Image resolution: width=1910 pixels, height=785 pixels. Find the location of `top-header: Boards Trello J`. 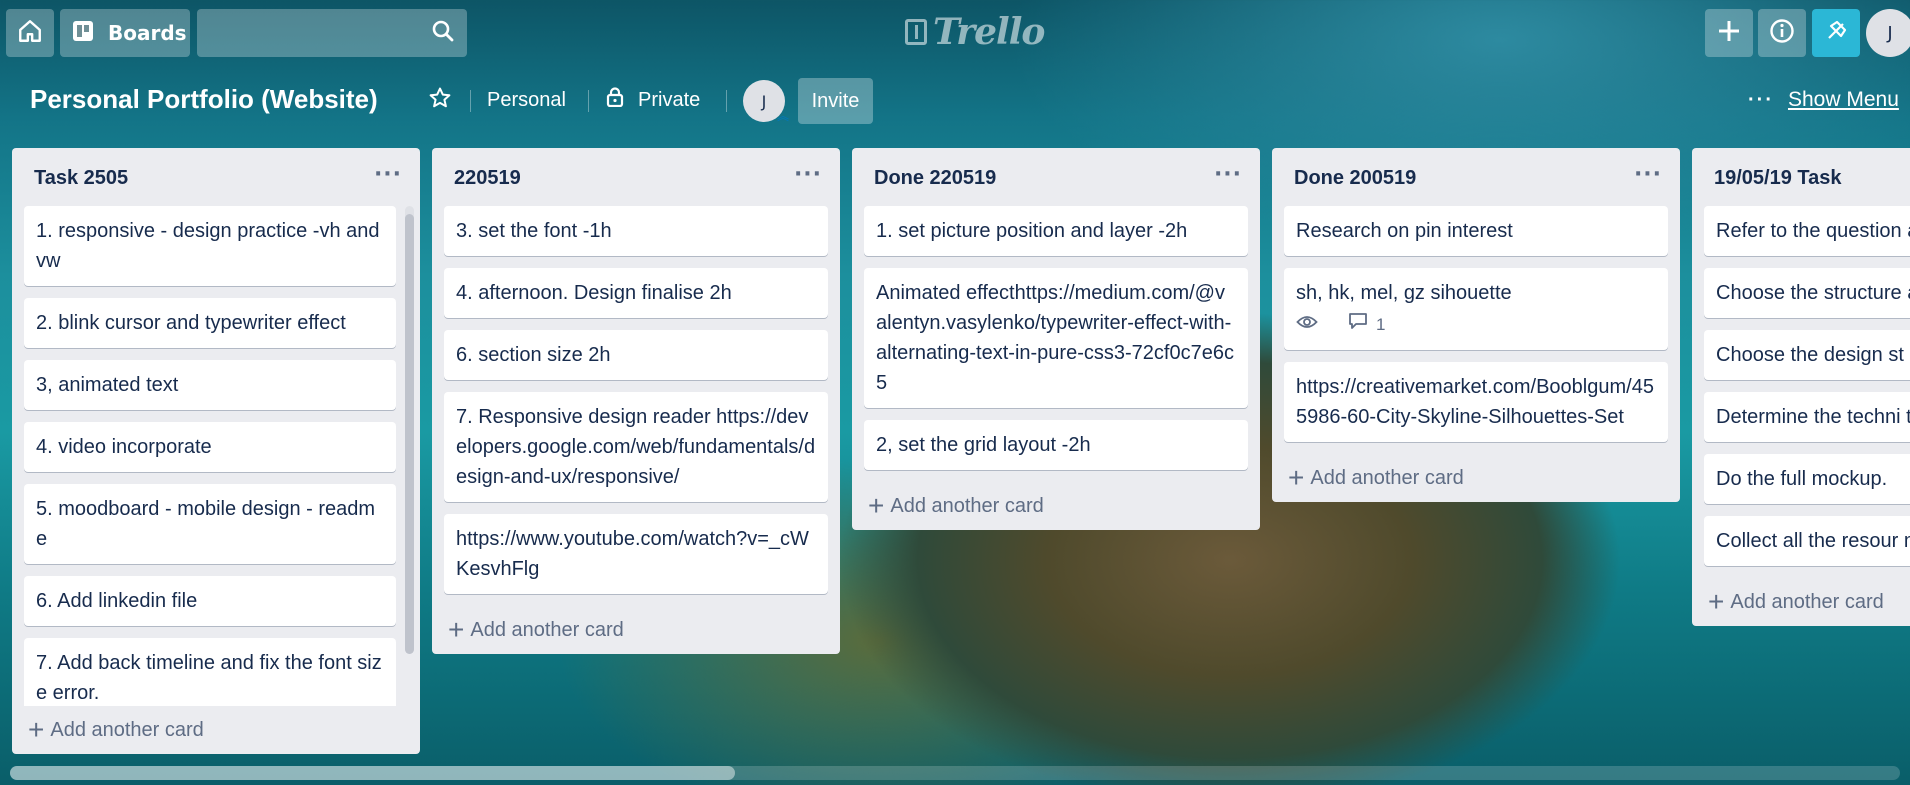

top-header: Boards Trello J is located at coordinates (955, 33).